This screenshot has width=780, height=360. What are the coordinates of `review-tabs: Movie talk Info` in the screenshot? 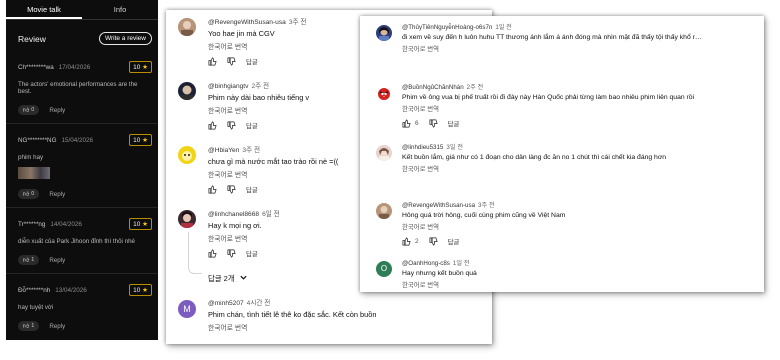 It's located at (82, 10).